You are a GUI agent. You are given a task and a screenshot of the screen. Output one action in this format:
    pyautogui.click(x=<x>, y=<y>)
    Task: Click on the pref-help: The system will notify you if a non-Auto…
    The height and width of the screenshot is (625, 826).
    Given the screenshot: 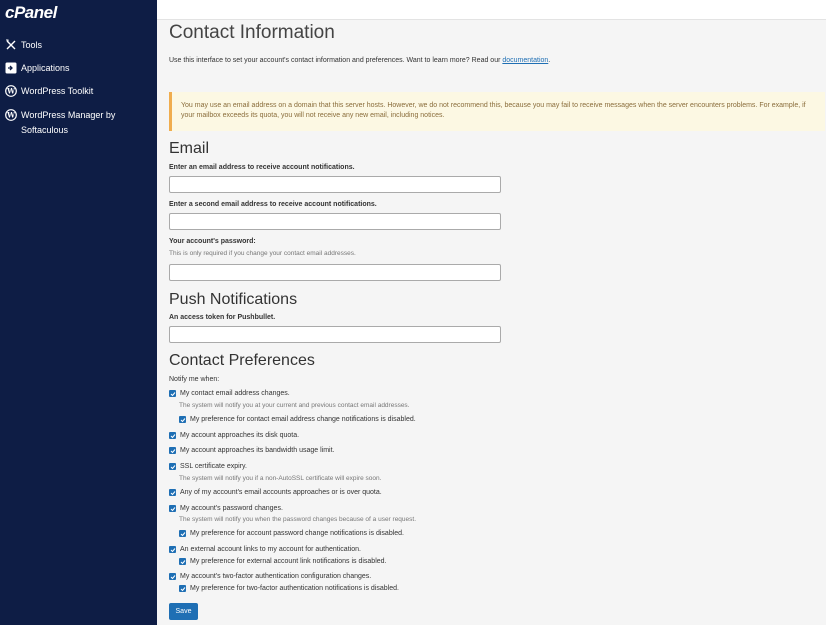 What is the action you would take?
    pyautogui.click(x=280, y=478)
    